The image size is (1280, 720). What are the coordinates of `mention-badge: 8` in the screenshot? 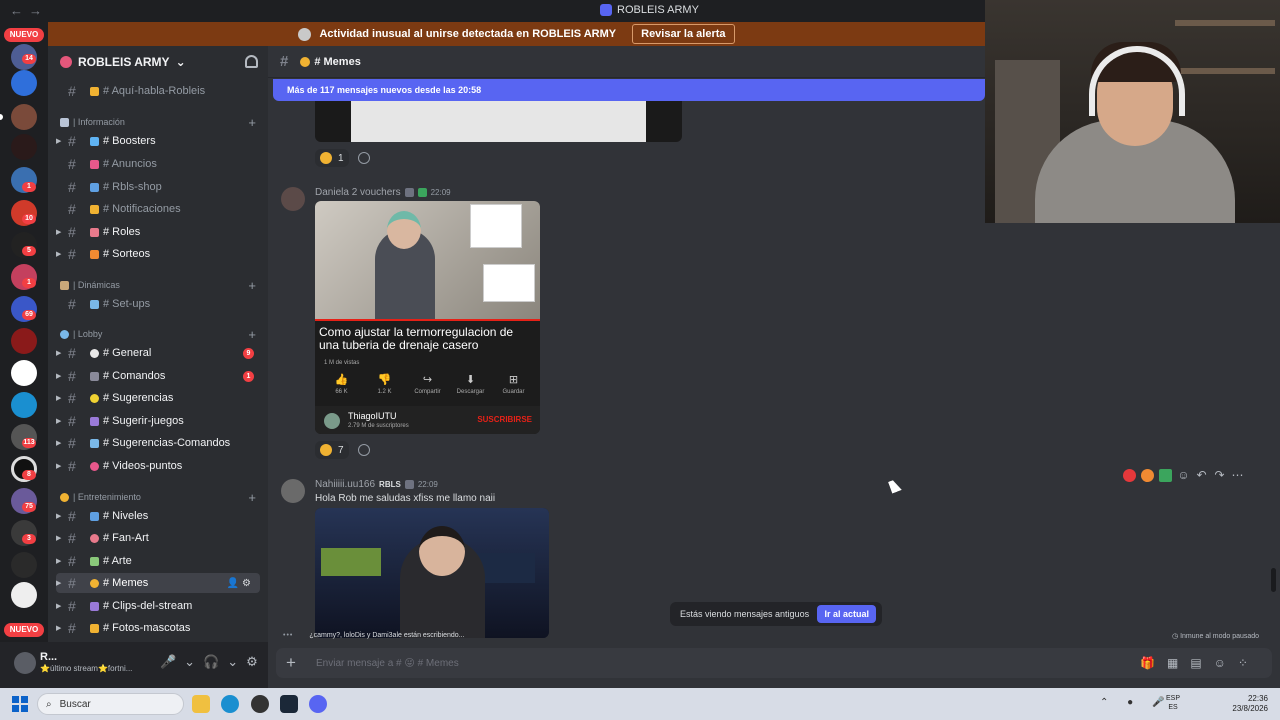 It's located at (29, 475).